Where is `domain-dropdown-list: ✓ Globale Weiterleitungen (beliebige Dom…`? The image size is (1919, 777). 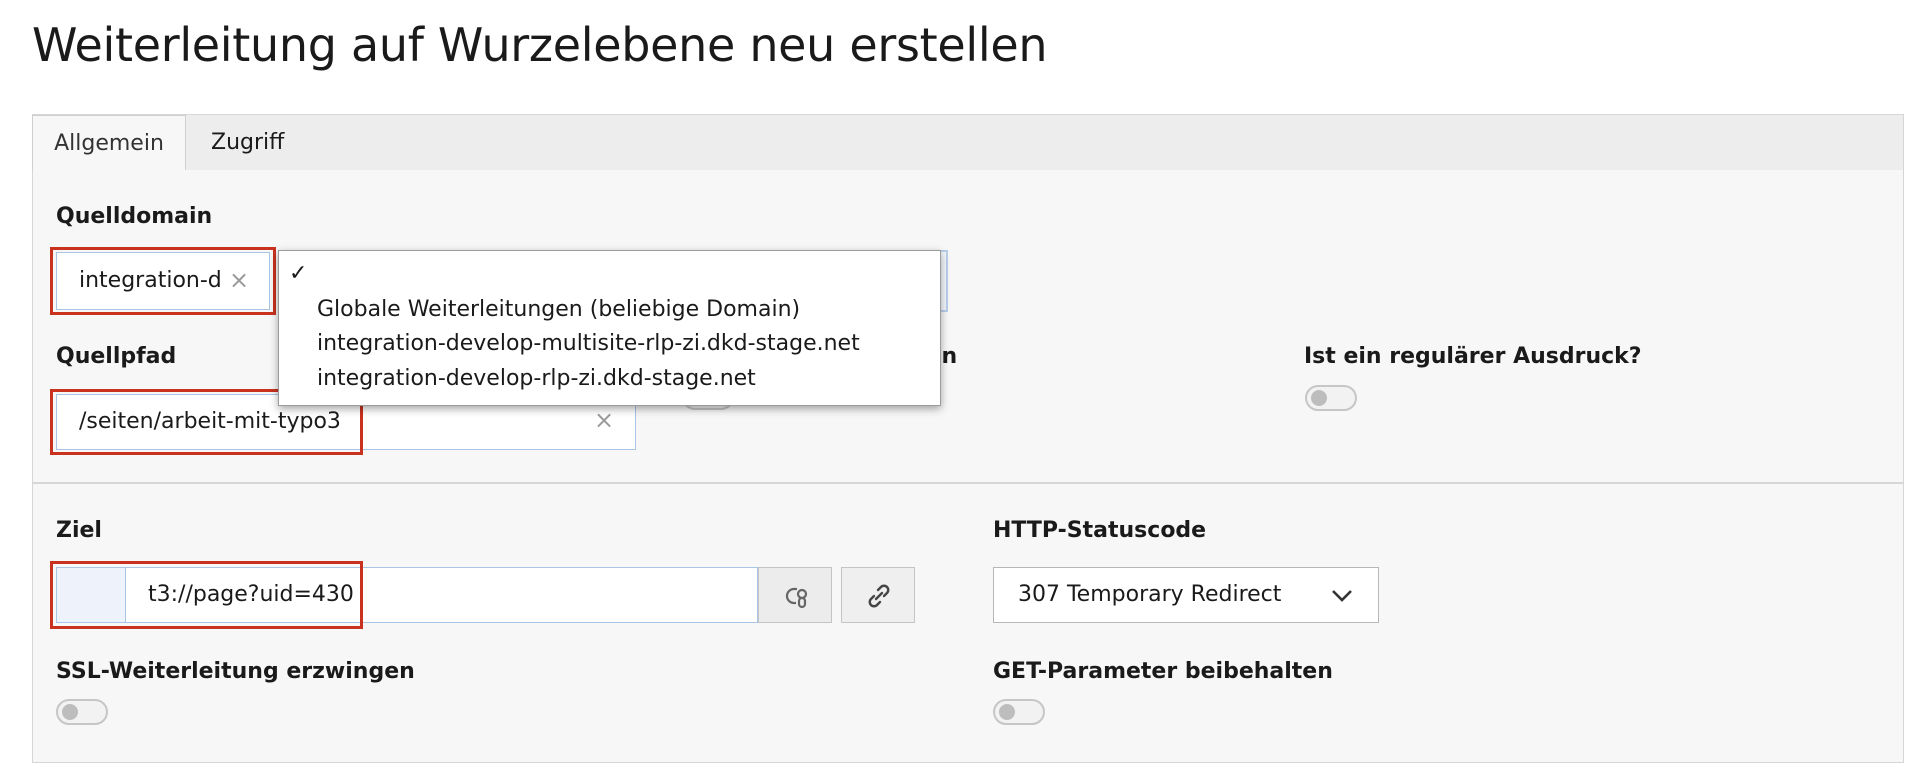
domain-dropdown-list: ✓ Globale Weiterleitungen (beliebige Dom… is located at coordinates (609, 328).